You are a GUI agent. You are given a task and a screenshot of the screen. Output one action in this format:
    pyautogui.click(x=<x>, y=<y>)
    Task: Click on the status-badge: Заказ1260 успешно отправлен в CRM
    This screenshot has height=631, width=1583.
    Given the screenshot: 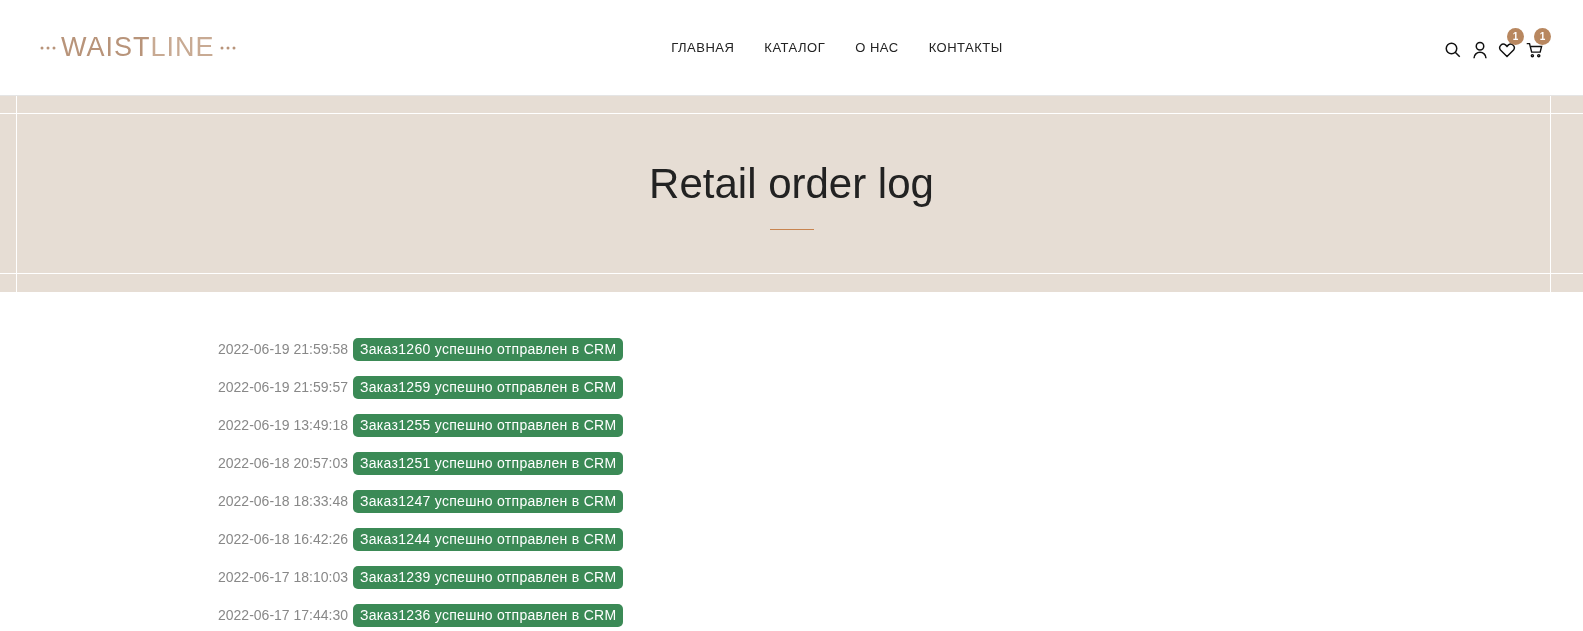 What is the action you would take?
    pyautogui.click(x=488, y=349)
    